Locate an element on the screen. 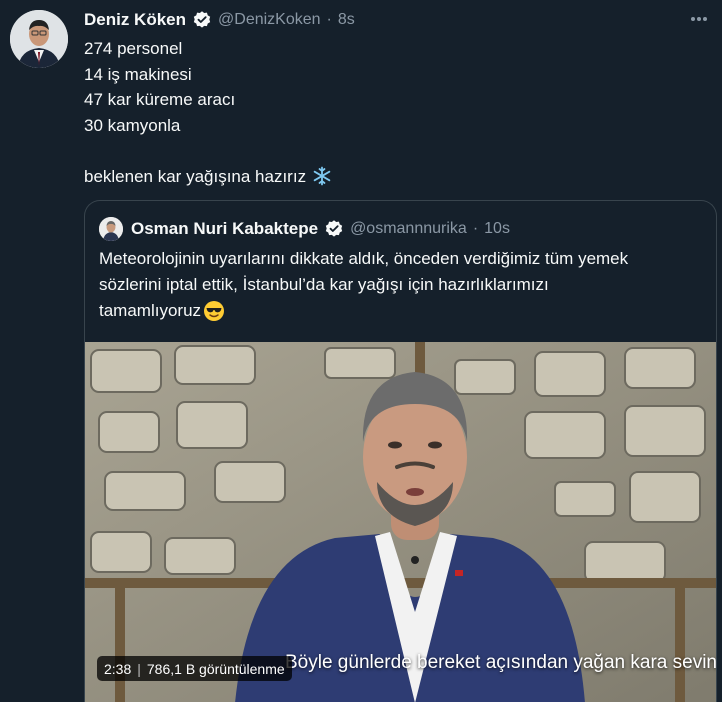  quoted-author-name: Osman Nuri Kabaktepe is located at coordinates (225, 228).